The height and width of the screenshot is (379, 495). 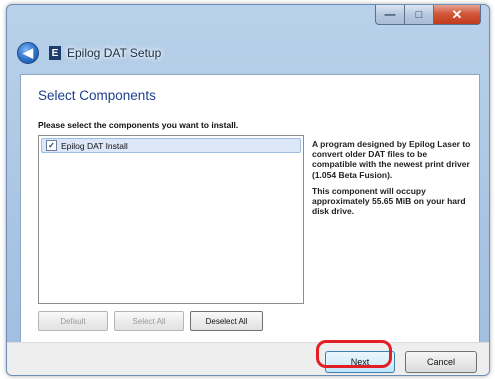 I want to click on window-title: Epilog DAT Setup, so click(x=114, y=53).